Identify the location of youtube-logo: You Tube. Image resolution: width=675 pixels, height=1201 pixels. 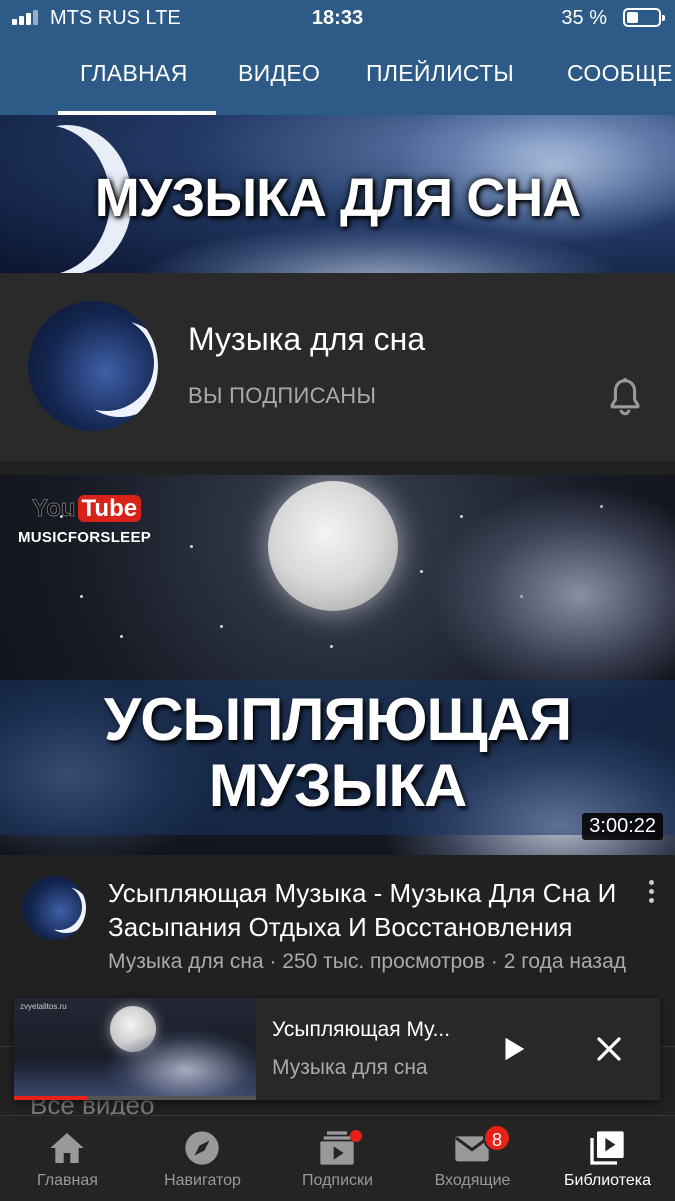
(87, 509).